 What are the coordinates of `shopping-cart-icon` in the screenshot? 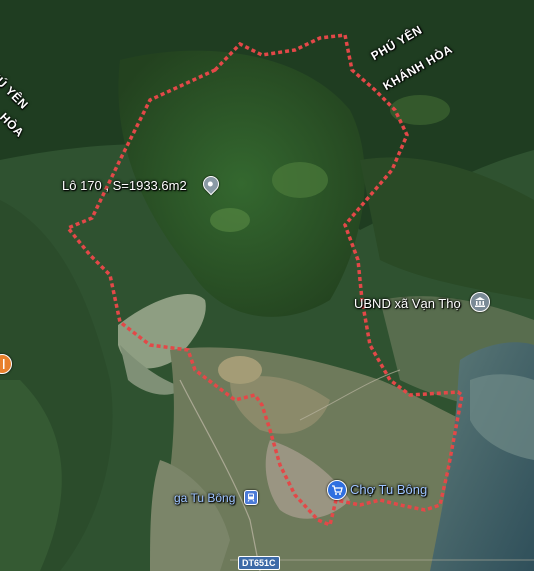 It's located at (337, 490).